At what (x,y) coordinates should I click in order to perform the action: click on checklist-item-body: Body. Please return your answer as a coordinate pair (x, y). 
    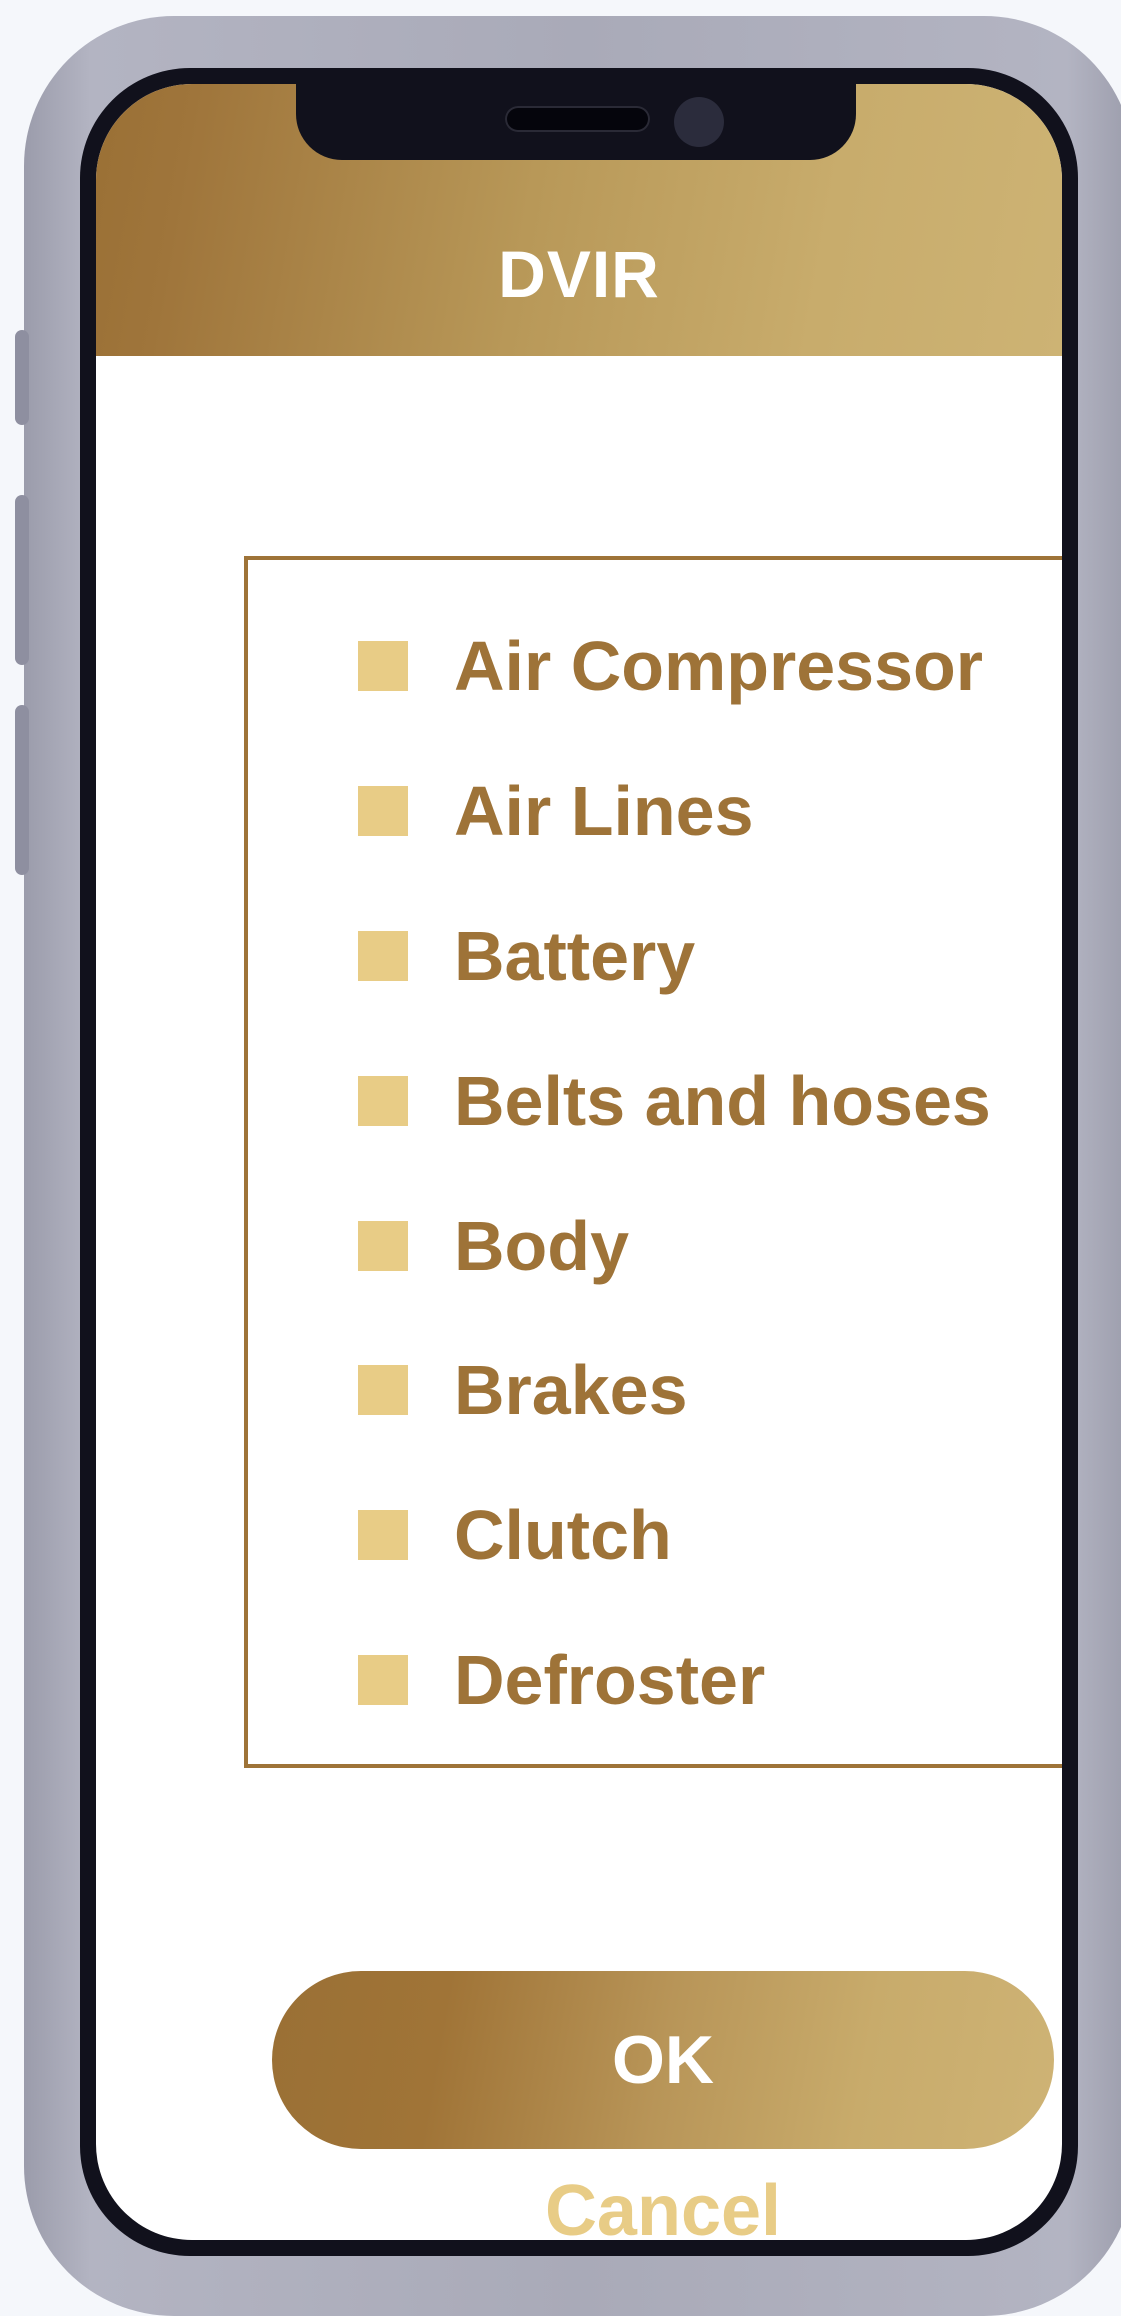
    Looking at the image, I should click on (493, 1246).